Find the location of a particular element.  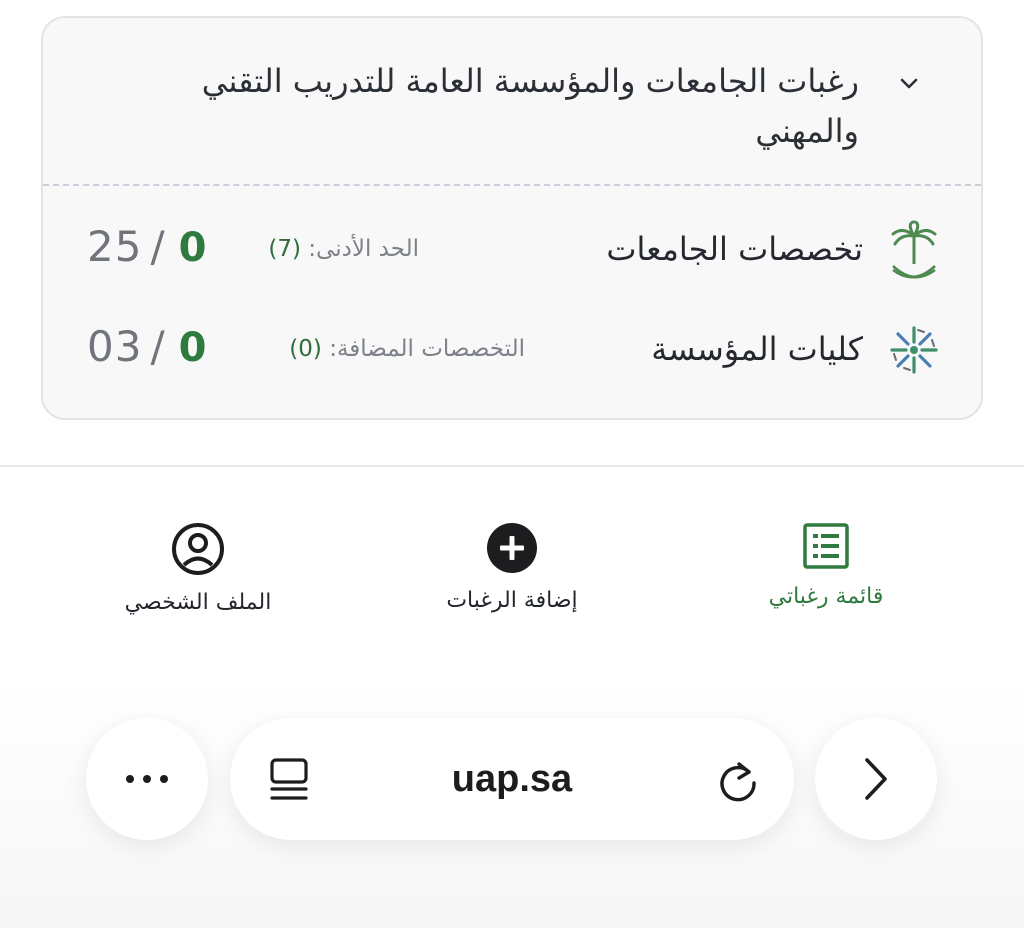

row-note: الحد الأدنى: (7) is located at coordinates (343, 249).